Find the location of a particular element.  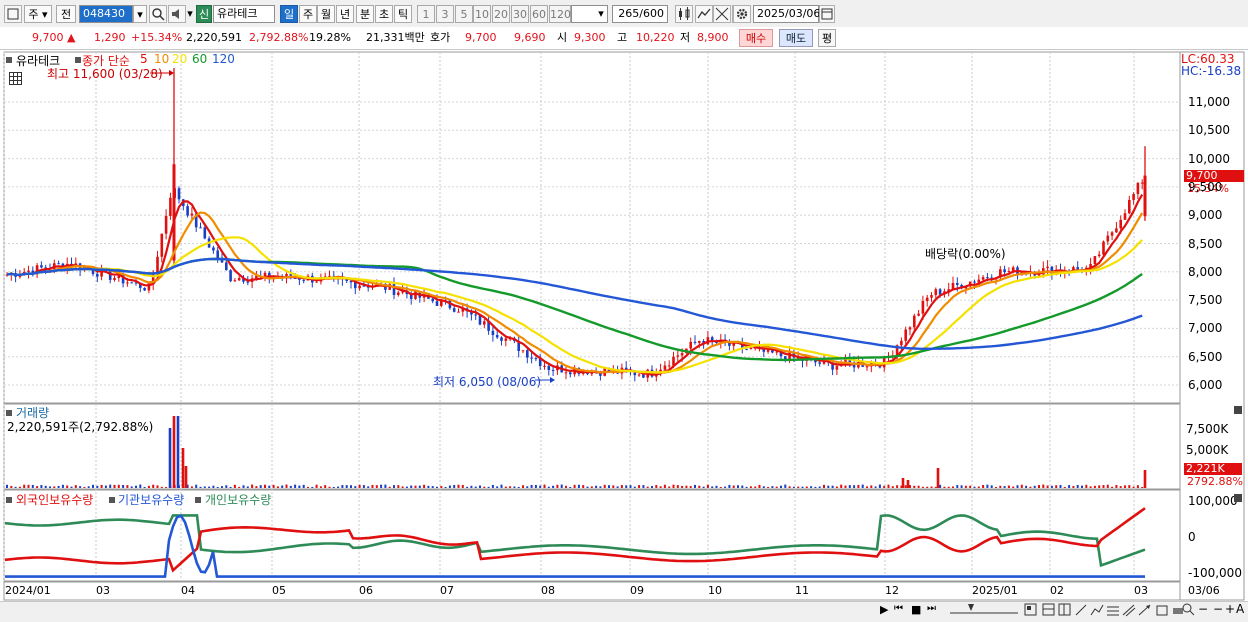

panel-menu-icon is located at coordinates (9, 58).